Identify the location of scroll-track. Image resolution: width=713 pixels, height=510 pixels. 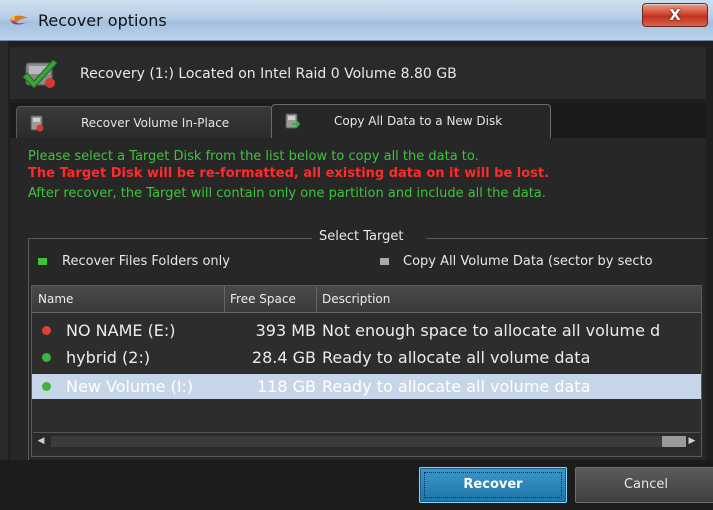
(366, 441).